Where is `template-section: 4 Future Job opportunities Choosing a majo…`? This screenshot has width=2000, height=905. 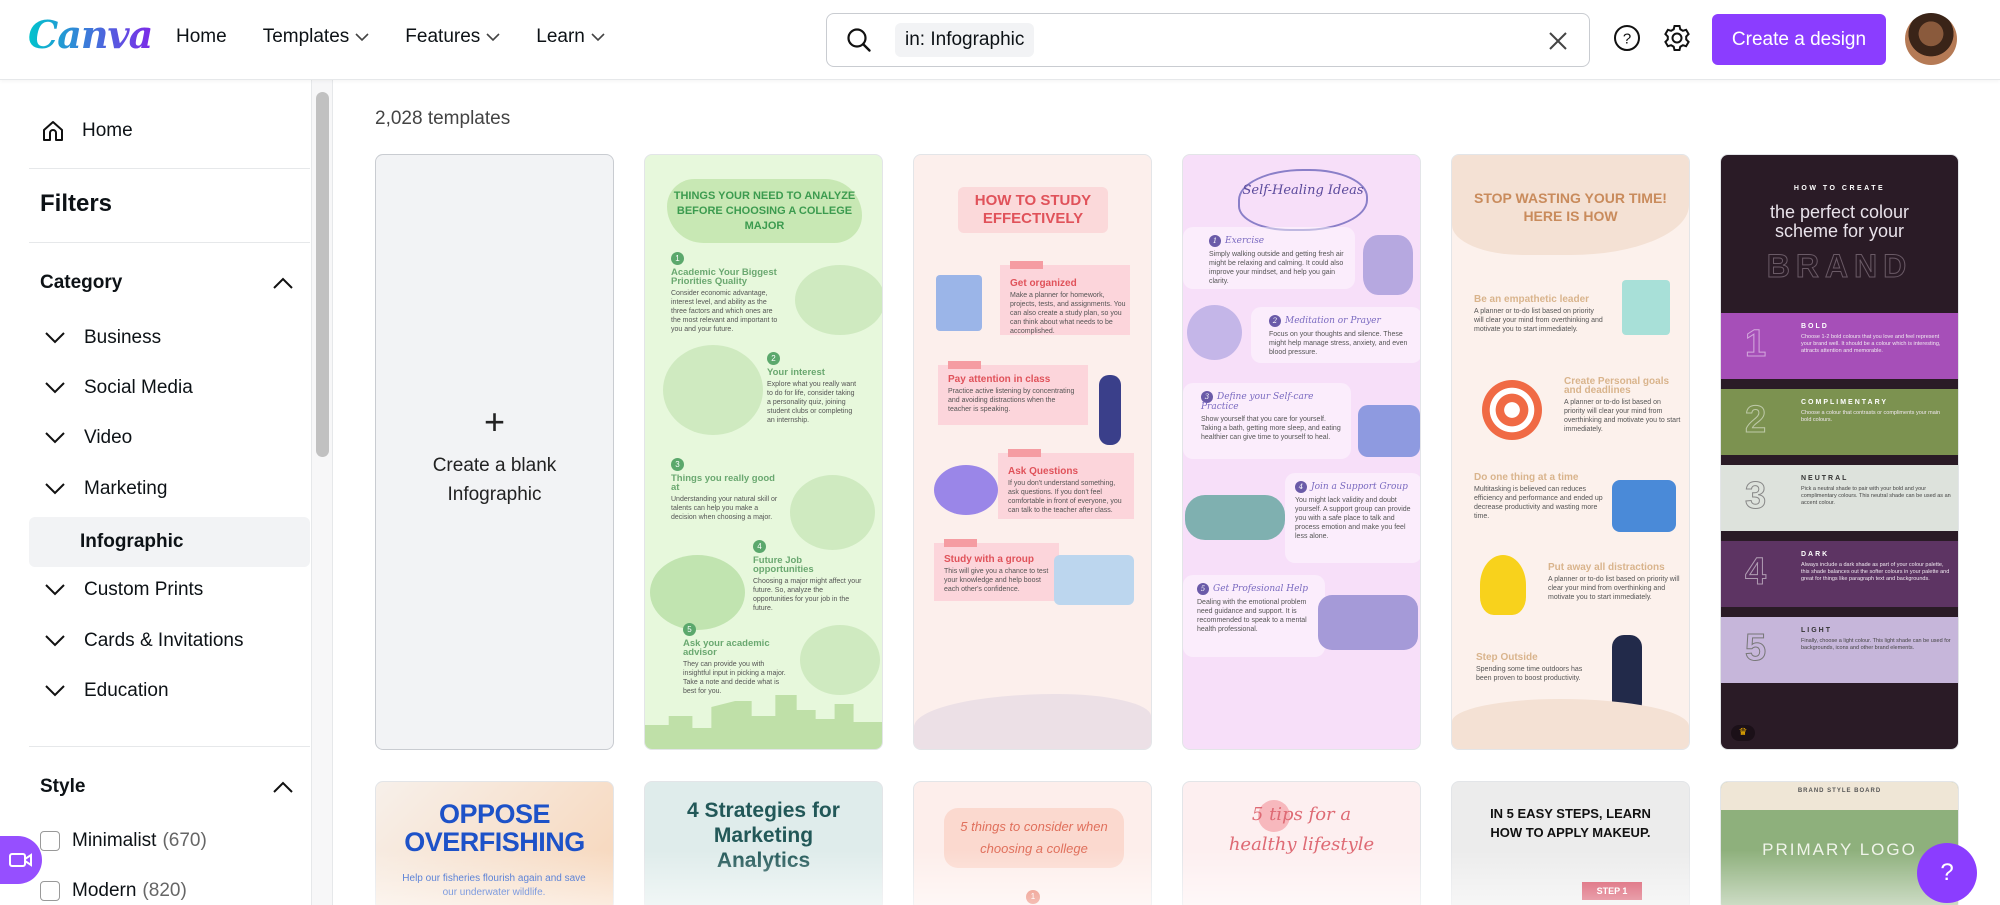 template-section: 4 Future Job opportunities Choosing a majo… is located at coordinates (807, 576).